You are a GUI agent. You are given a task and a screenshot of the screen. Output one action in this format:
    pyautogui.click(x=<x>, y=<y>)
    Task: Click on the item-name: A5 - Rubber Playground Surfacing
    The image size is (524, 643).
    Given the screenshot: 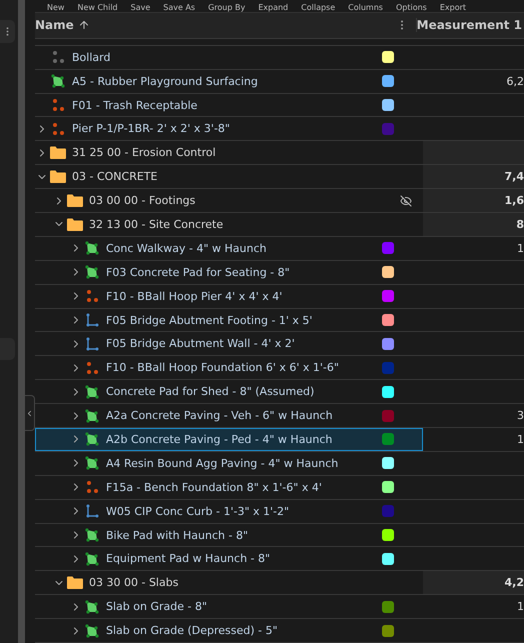 What is the action you would take?
    pyautogui.click(x=165, y=81)
    